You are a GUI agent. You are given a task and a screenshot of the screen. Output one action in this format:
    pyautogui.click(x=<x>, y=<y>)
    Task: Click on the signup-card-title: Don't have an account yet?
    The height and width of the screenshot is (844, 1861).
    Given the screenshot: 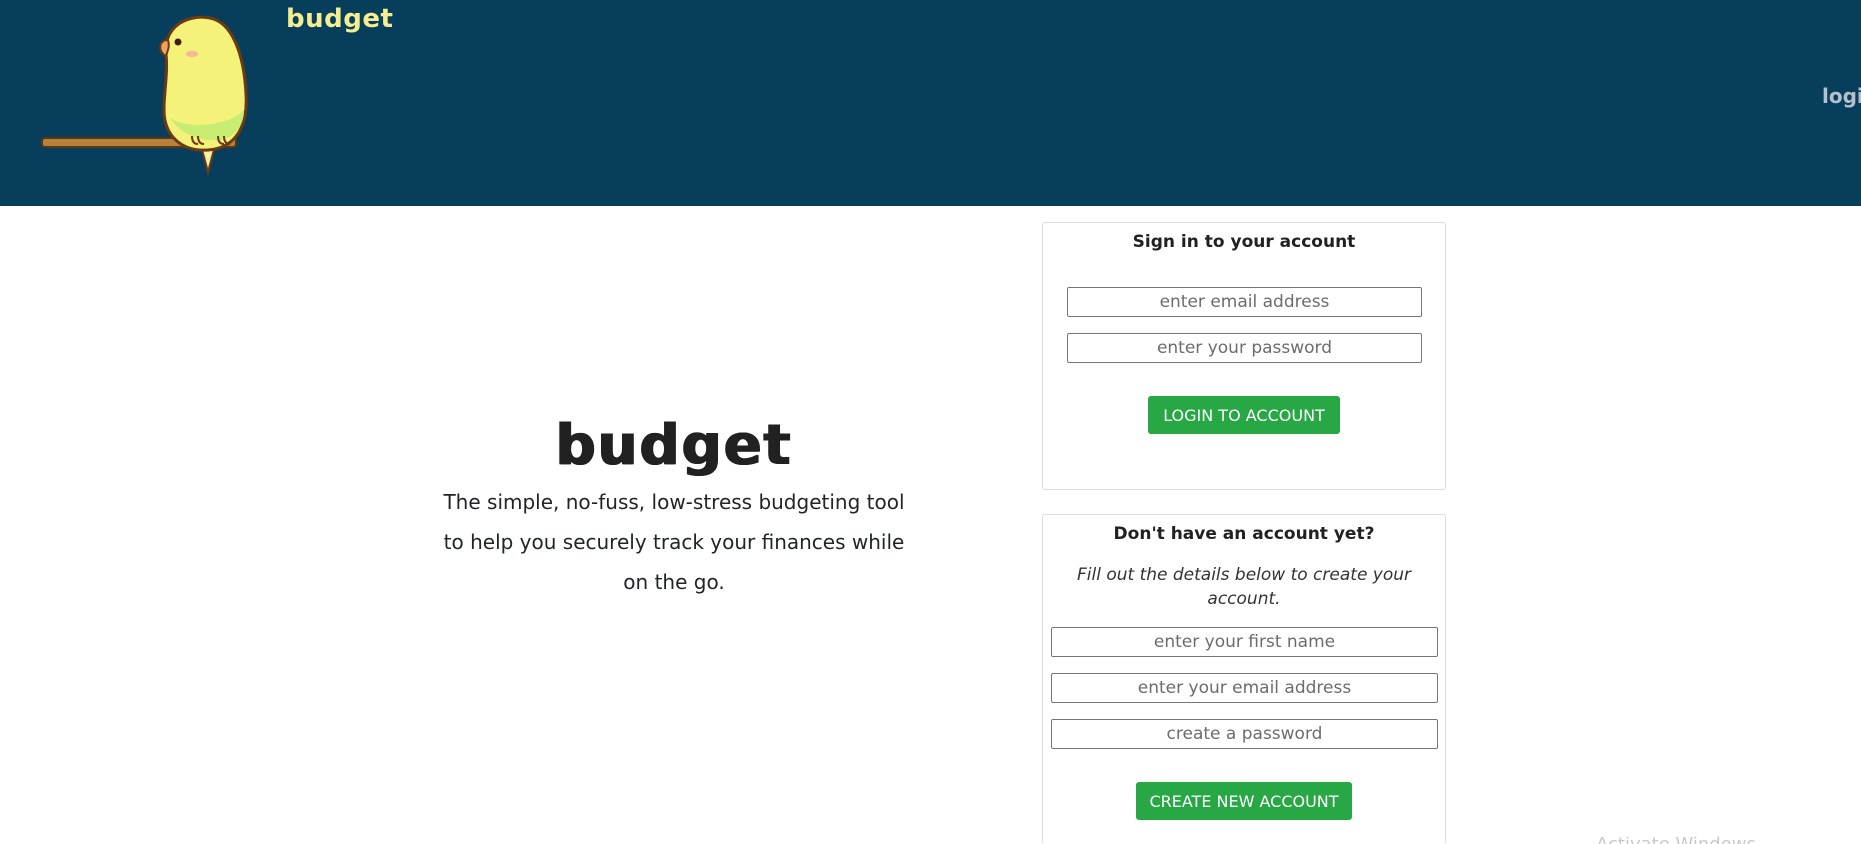 What is the action you would take?
    pyautogui.click(x=1244, y=534)
    